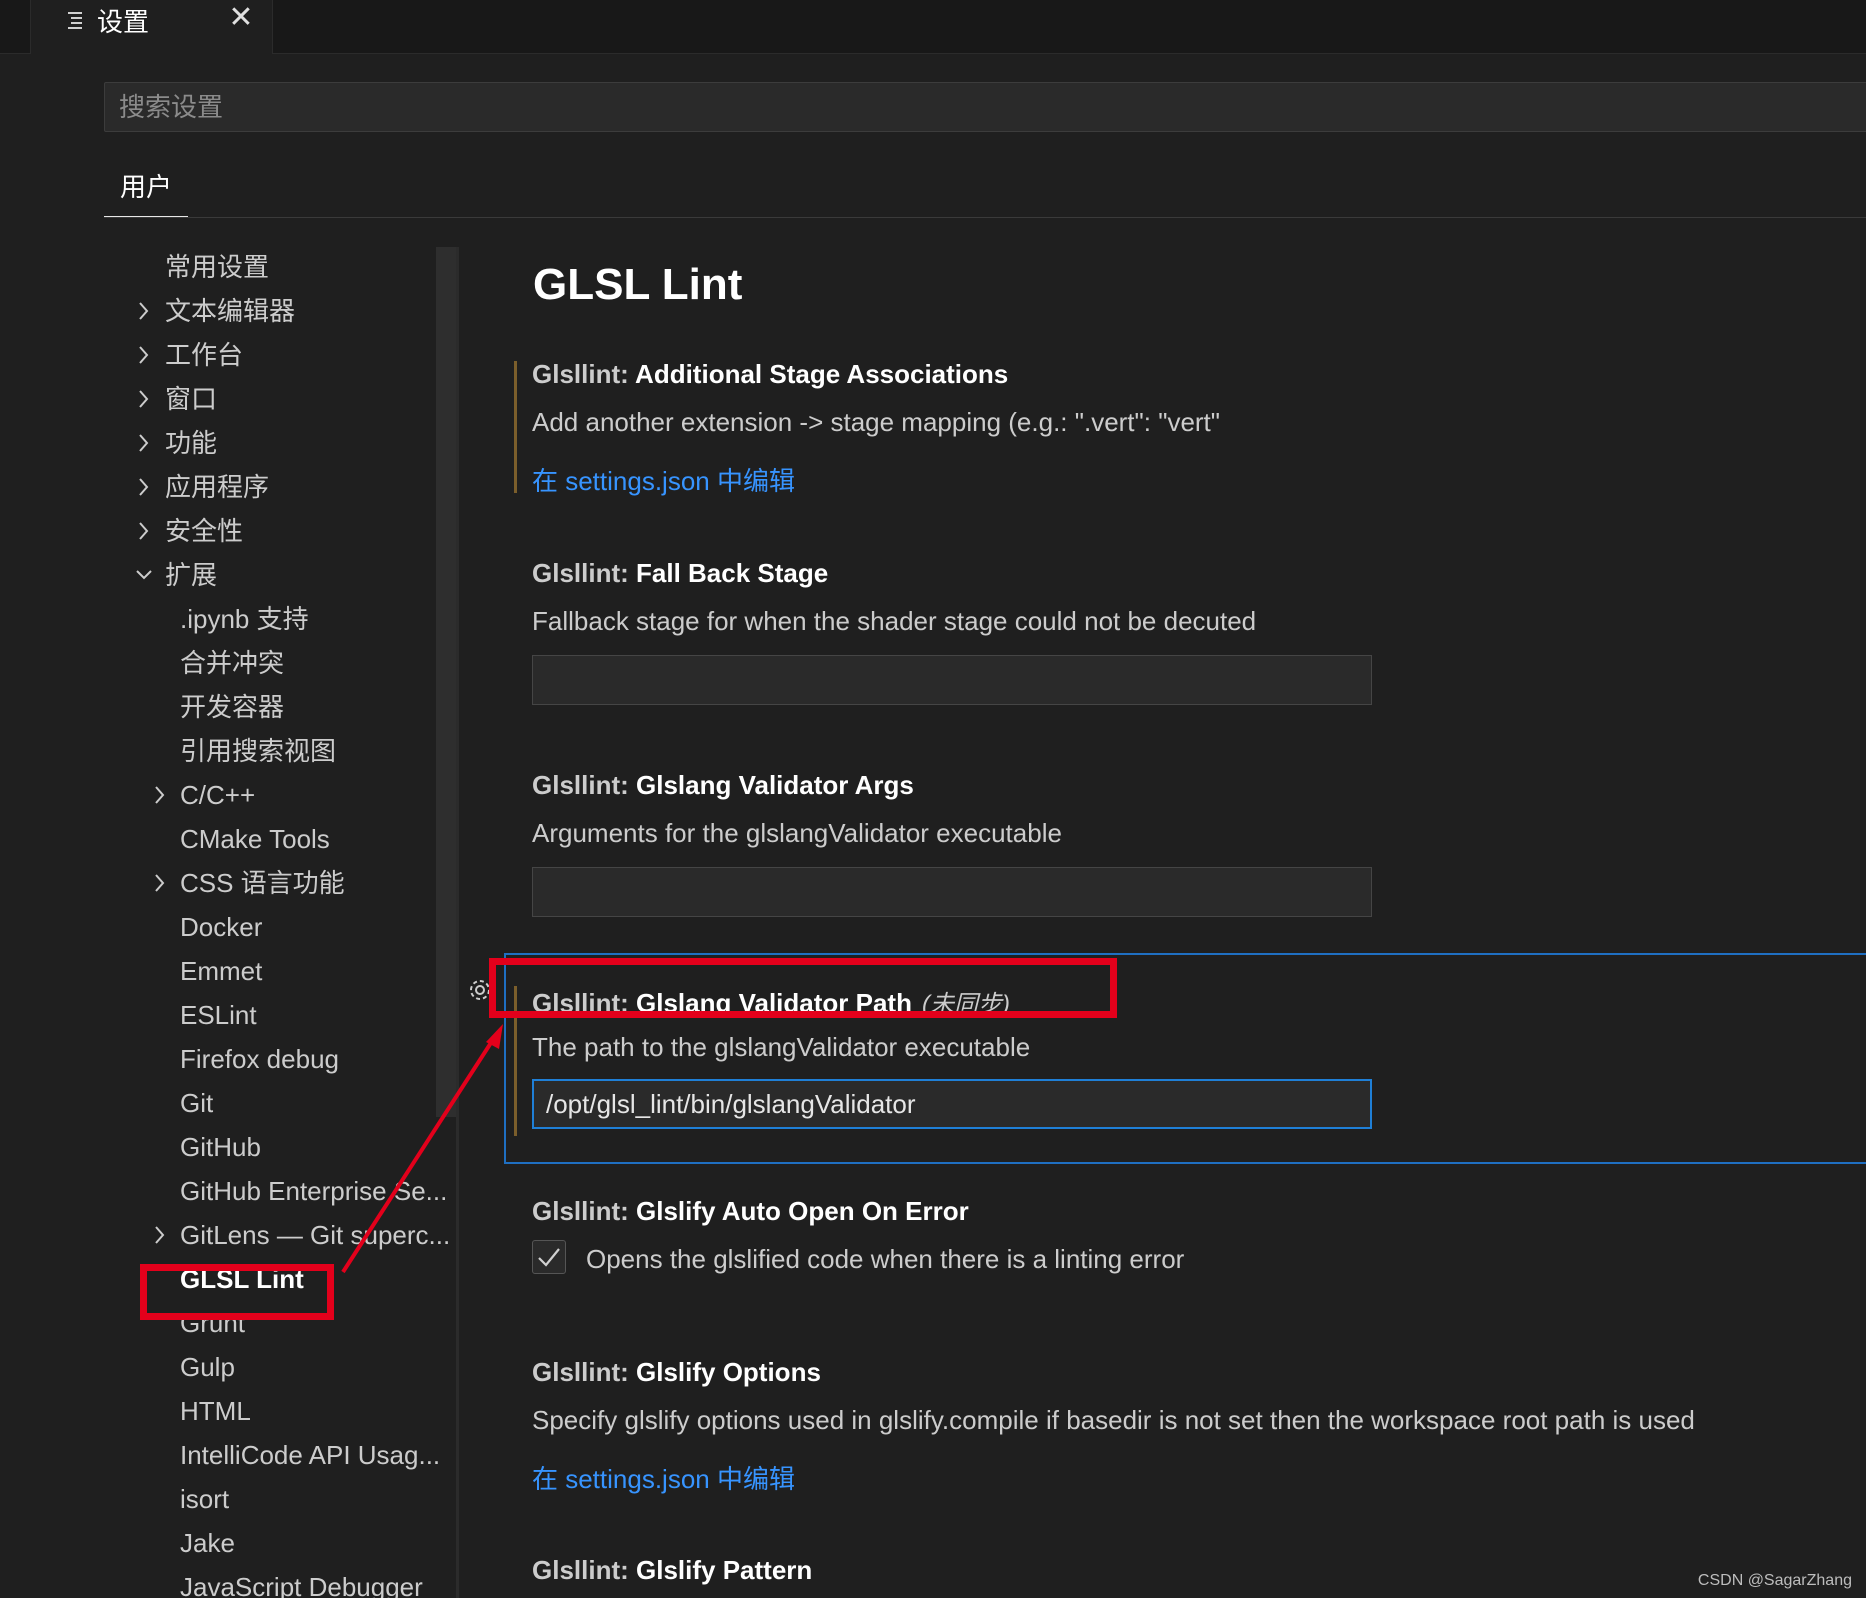 This screenshot has height=1598, width=1866. Describe the element at coordinates (803, 988) in the screenshot. I see `annotation-box-setting` at that location.